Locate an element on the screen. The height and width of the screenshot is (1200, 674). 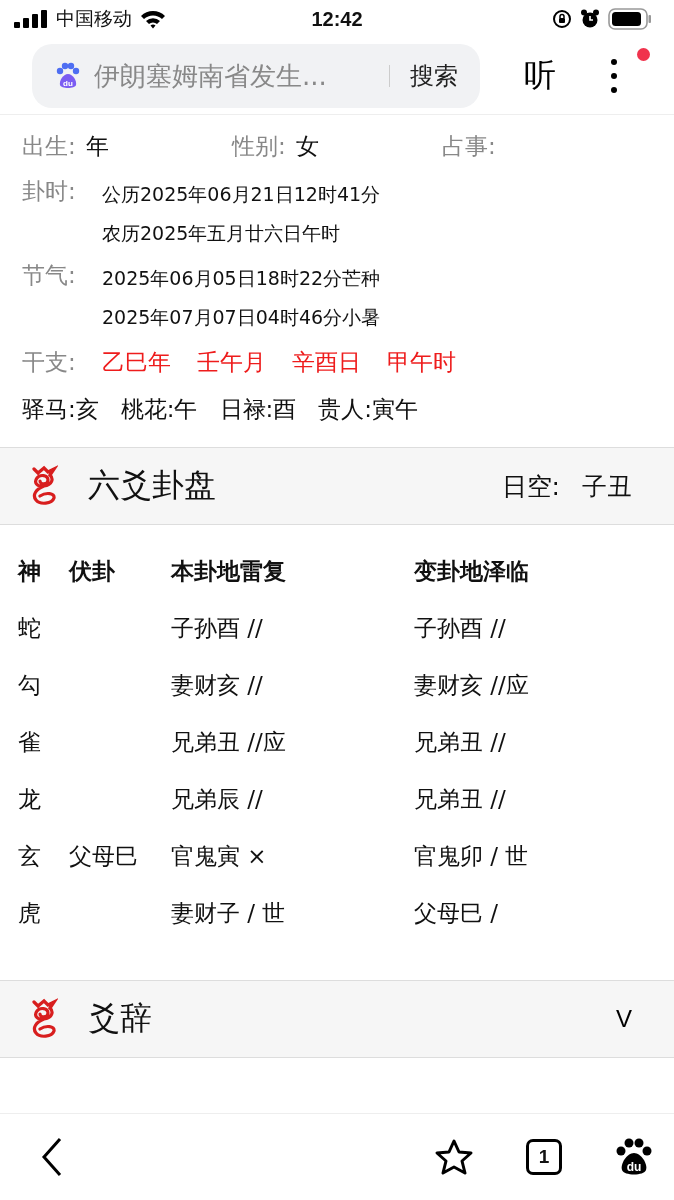
table-cell-text: 虎 is located at coordinates (30, 913).